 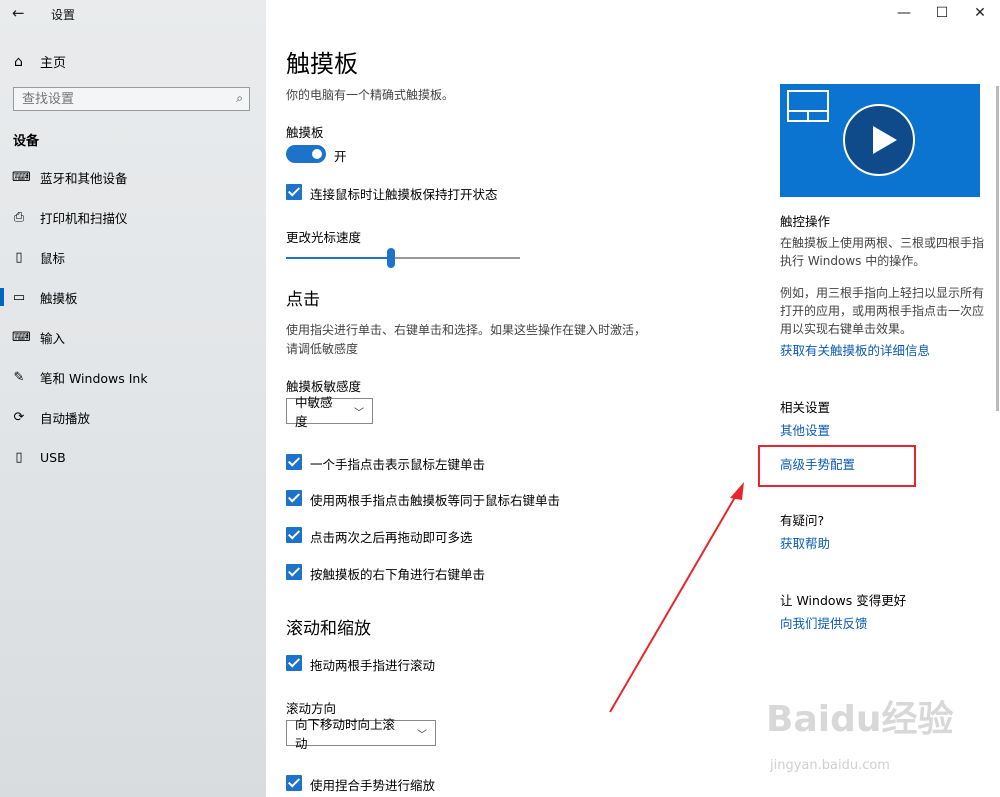 I want to click on annotation-arrow, so click(x=676, y=597).